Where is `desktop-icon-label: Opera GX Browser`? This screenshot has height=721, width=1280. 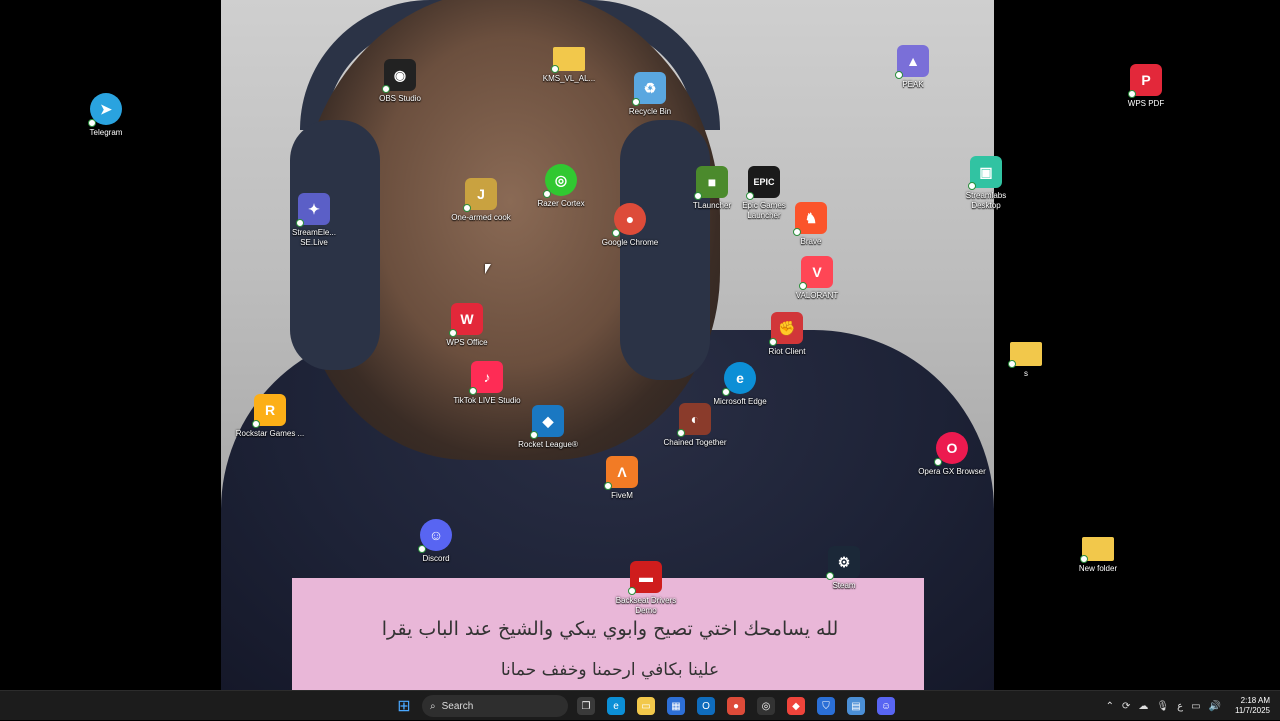 desktop-icon-label: Opera GX Browser is located at coordinates (952, 471).